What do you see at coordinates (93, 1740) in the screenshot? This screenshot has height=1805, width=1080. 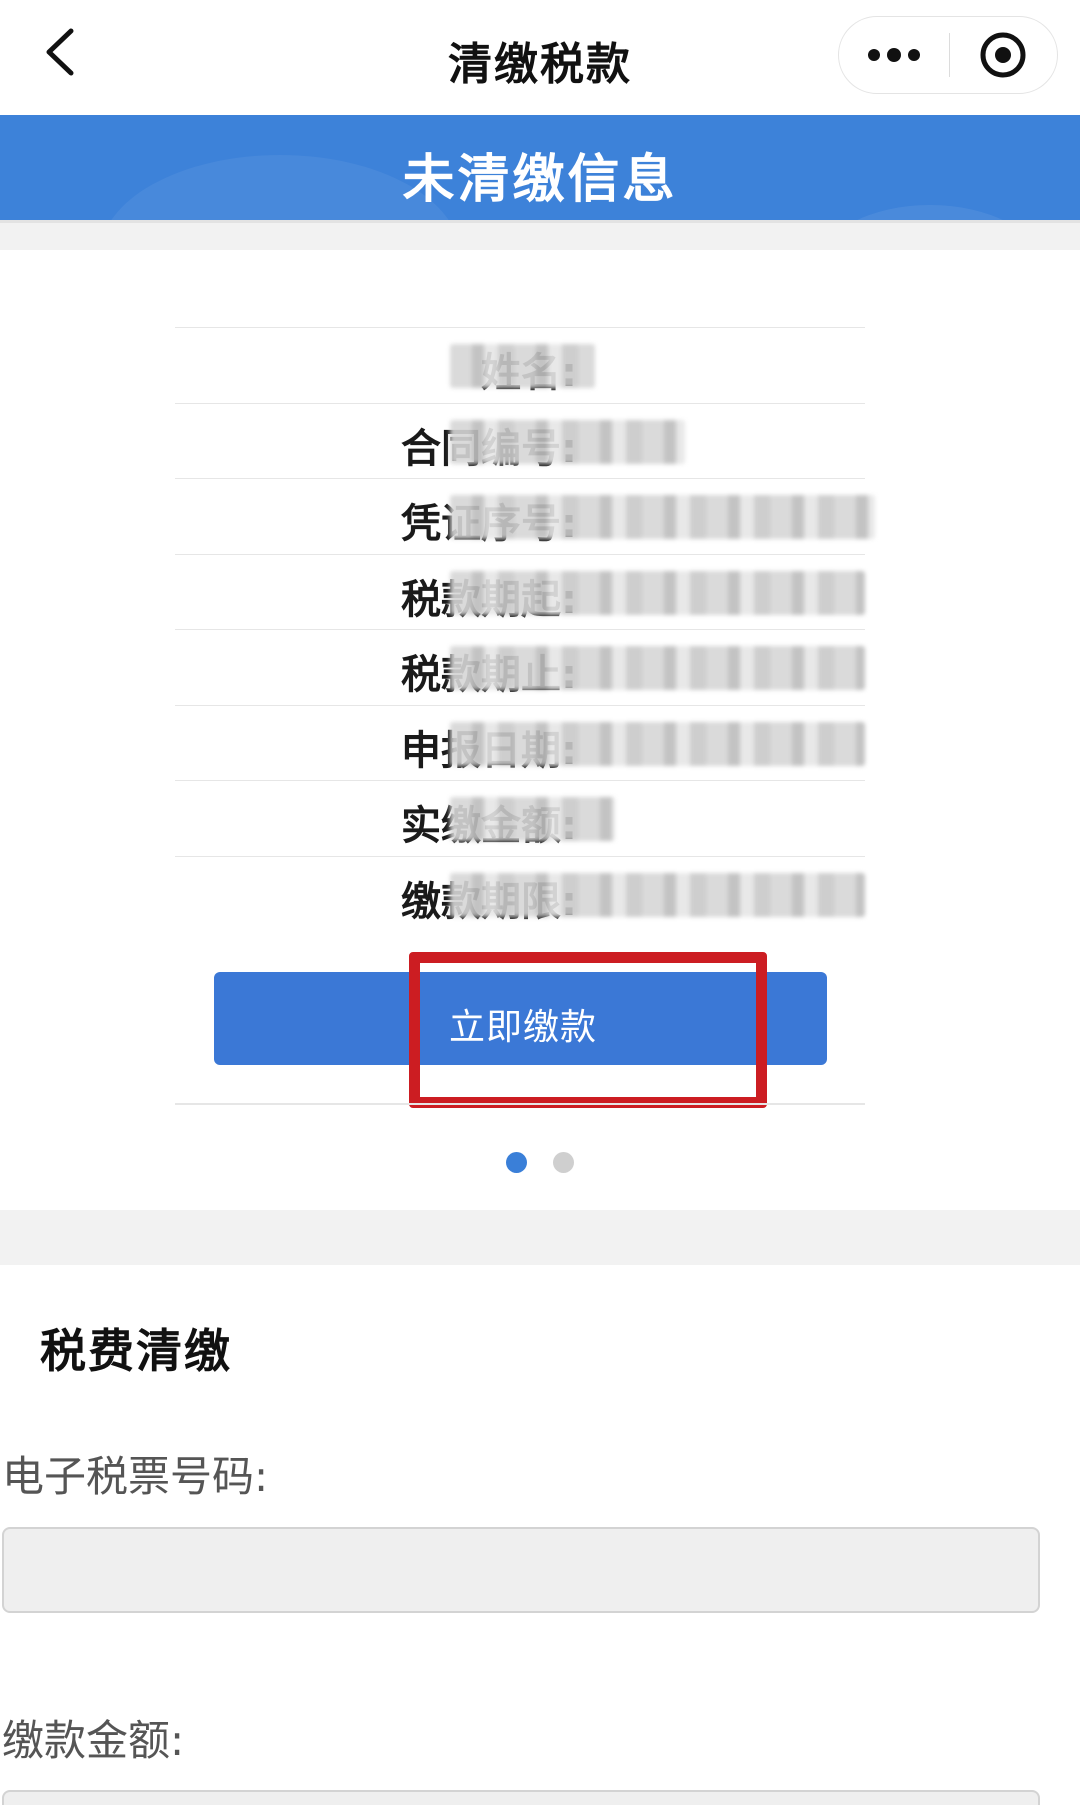 I see `payment-amount-label: 缴款金额:` at bounding box center [93, 1740].